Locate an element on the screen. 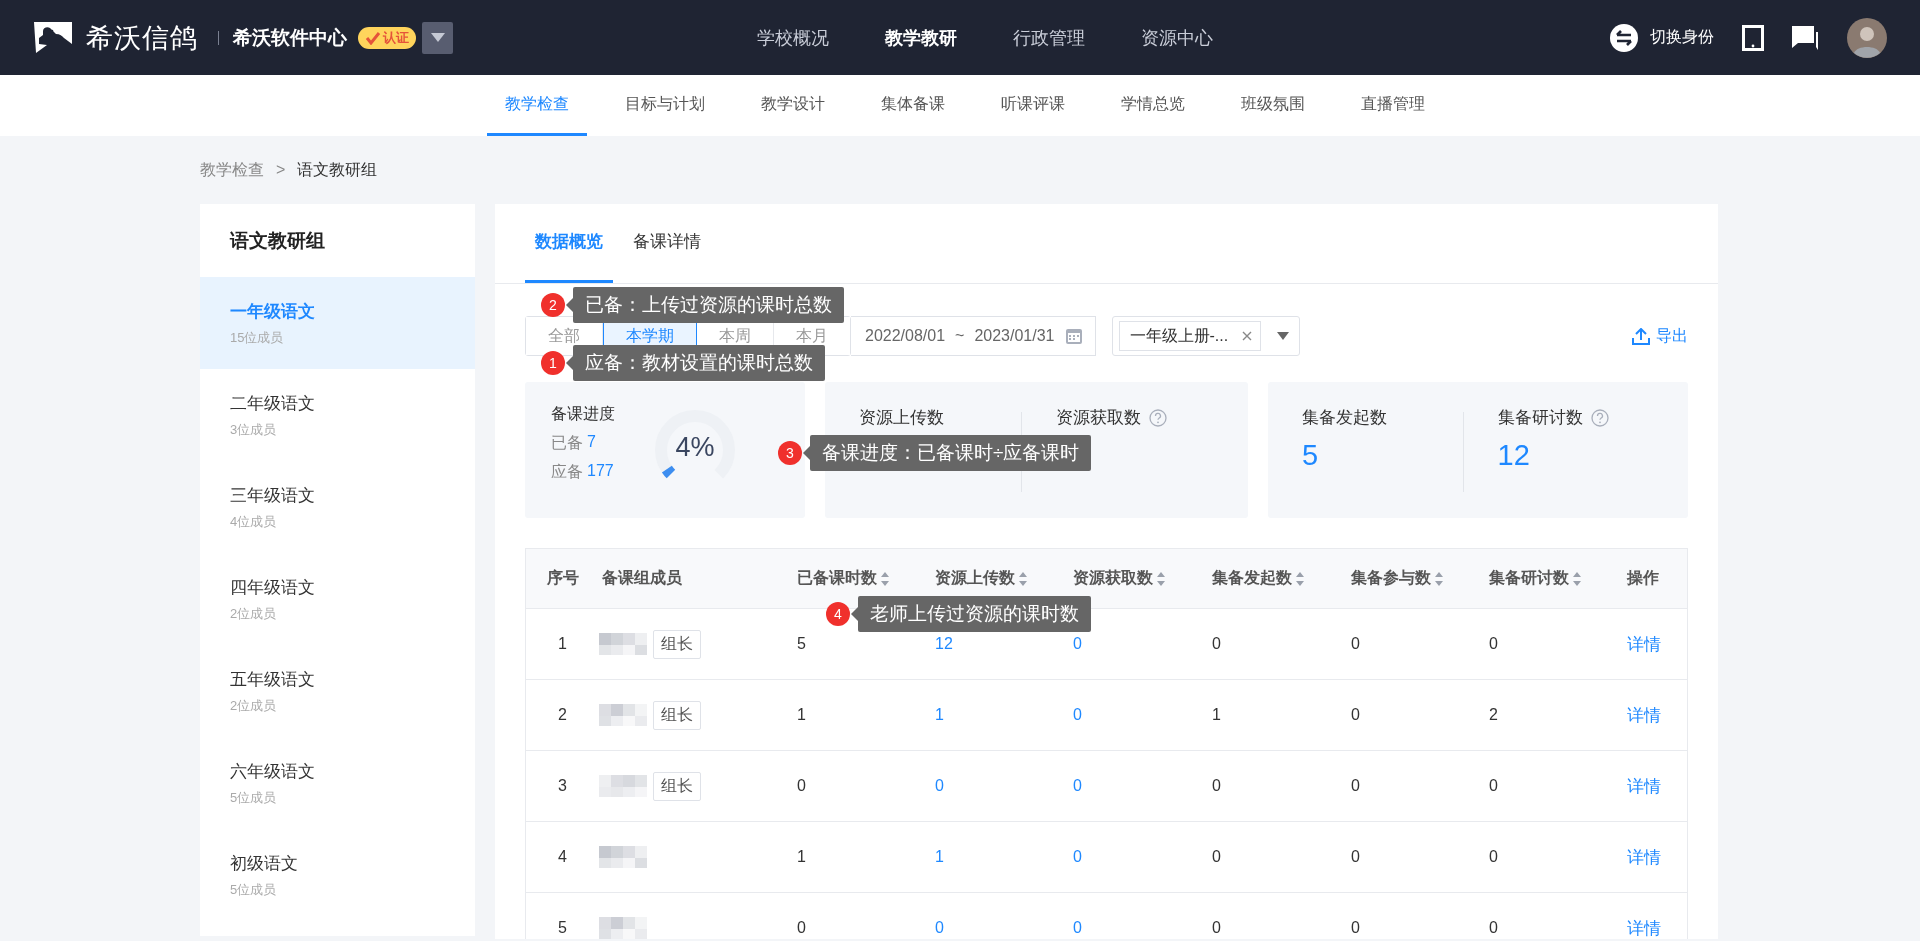 The width and height of the screenshot is (1920, 941). progress-title: 备课进度 is located at coordinates (583, 414).